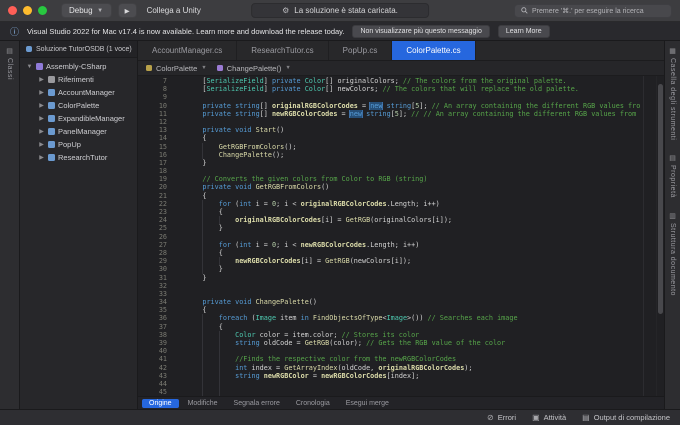  I want to click on global-search-input: Premere '⌘.' per eseguire la ricerca, so click(593, 10).